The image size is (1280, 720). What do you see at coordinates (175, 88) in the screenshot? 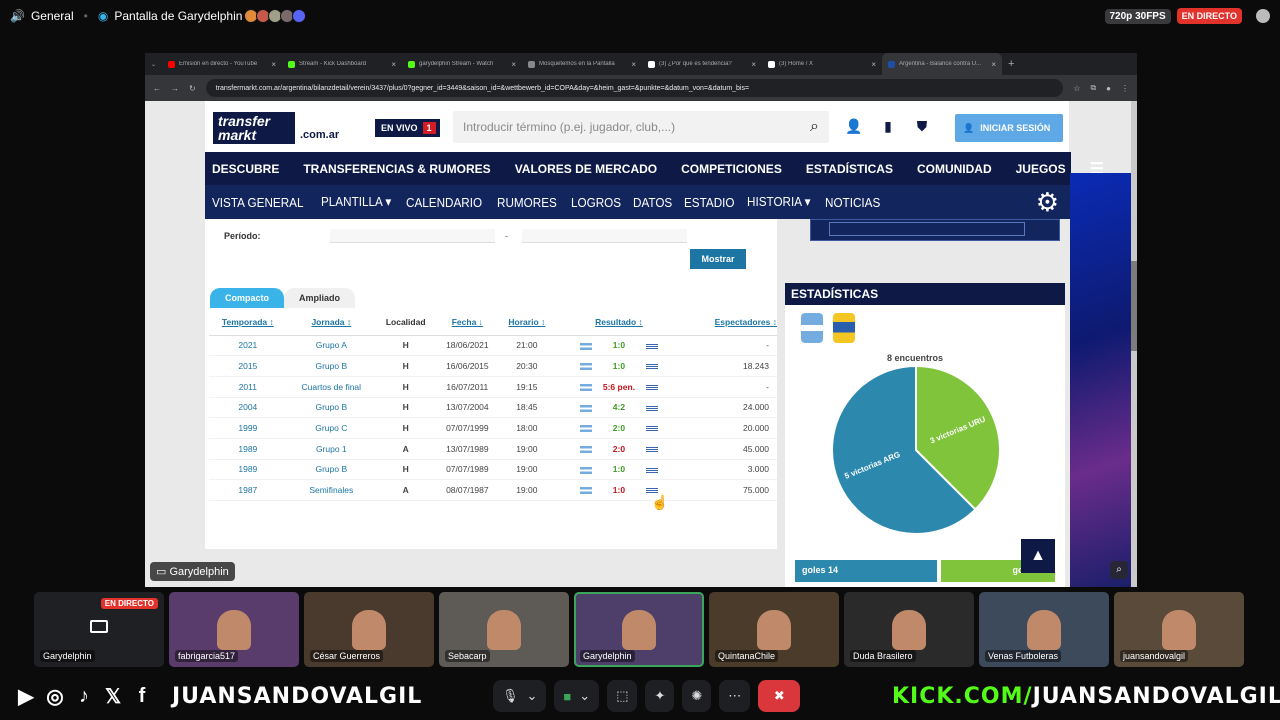
I see `forward-icon: →` at bounding box center [175, 88].